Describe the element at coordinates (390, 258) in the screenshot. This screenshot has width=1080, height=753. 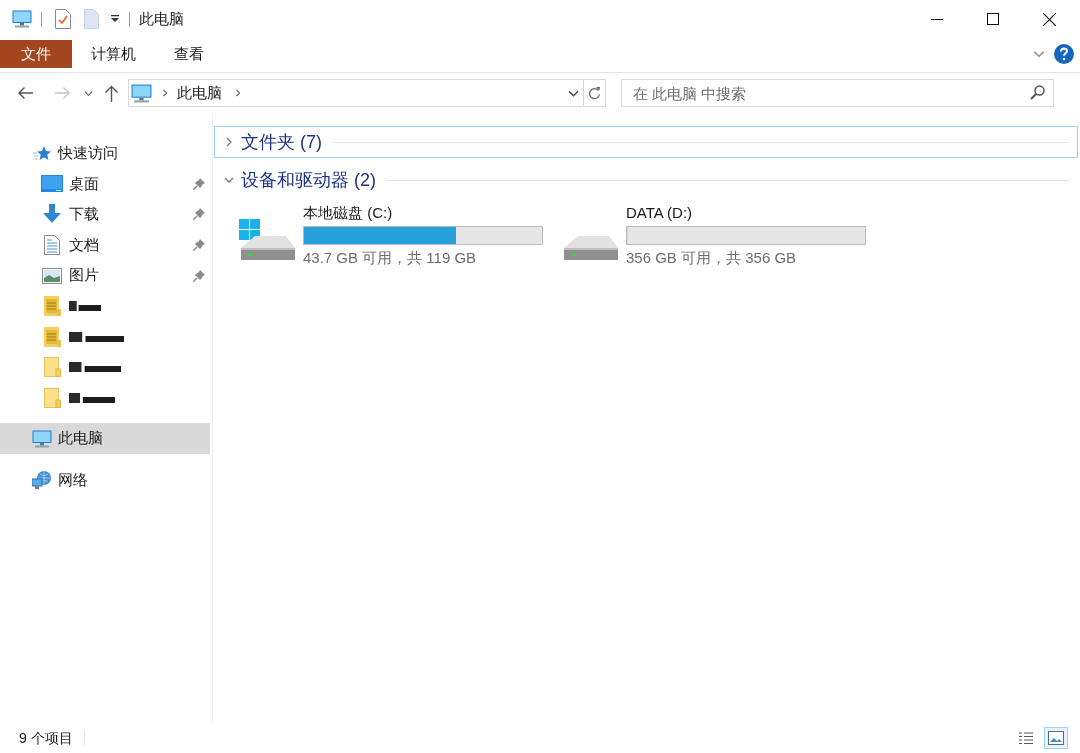
I see `drive-space-text: 43.7 GB 可用，共 119 GB` at that location.